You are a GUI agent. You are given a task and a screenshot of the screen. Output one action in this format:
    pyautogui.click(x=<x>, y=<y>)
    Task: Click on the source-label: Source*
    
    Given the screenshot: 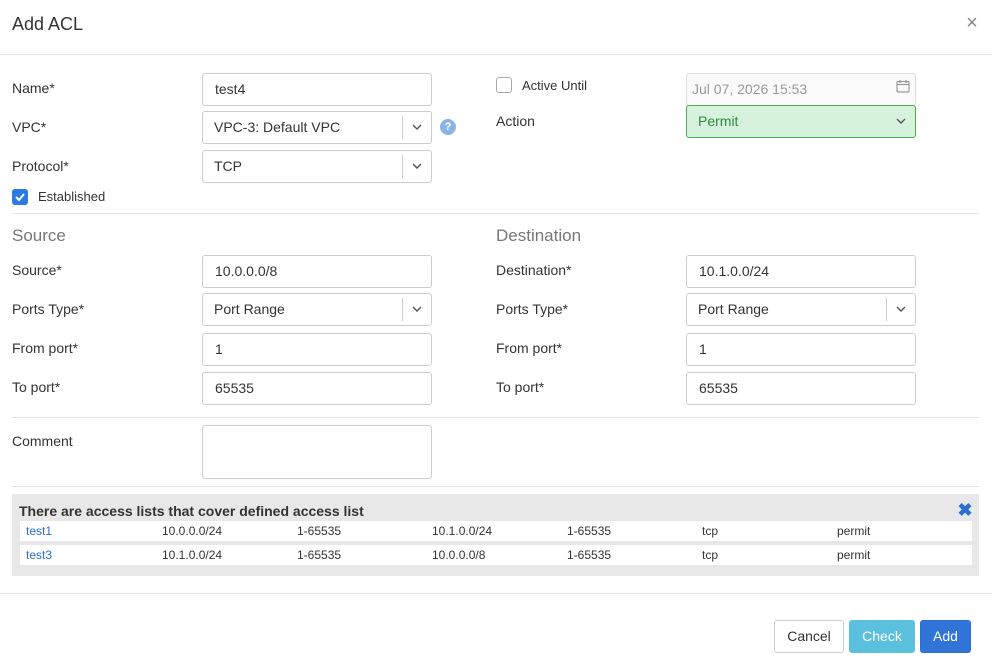 What is the action you would take?
    pyautogui.click(x=37, y=270)
    